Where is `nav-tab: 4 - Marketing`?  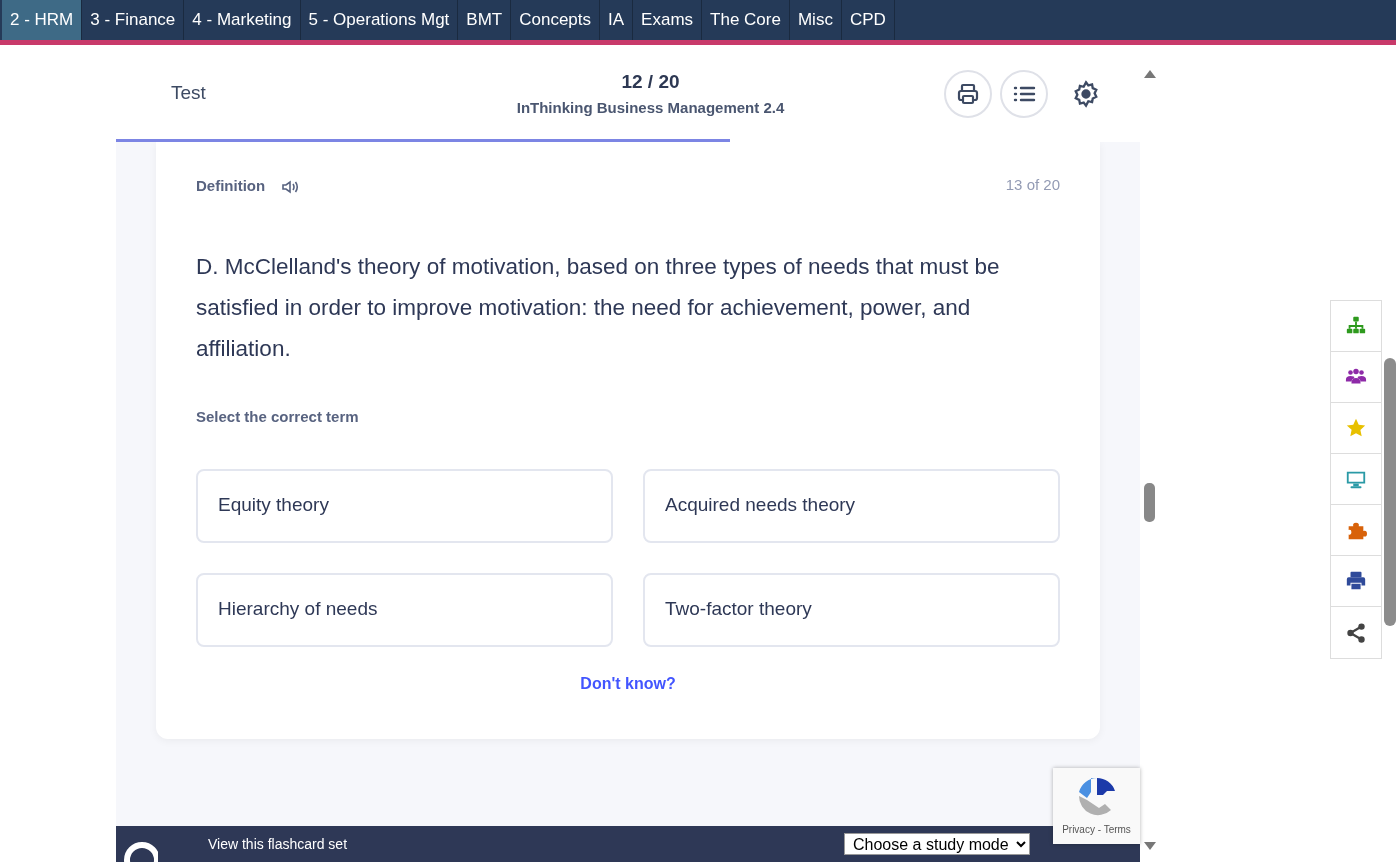 nav-tab: 4 - Marketing is located at coordinates (242, 20).